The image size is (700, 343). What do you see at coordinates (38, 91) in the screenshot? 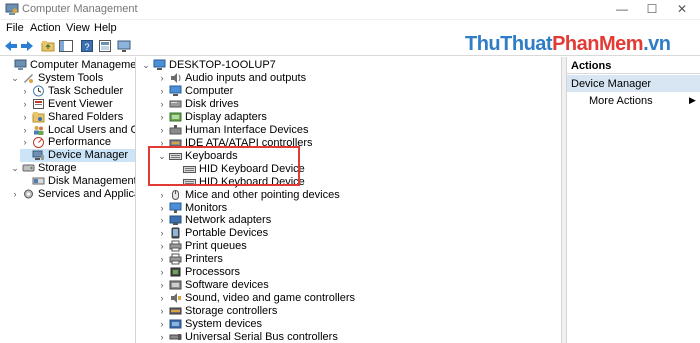
I see `clock-icon` at bounding box center [38, 91].